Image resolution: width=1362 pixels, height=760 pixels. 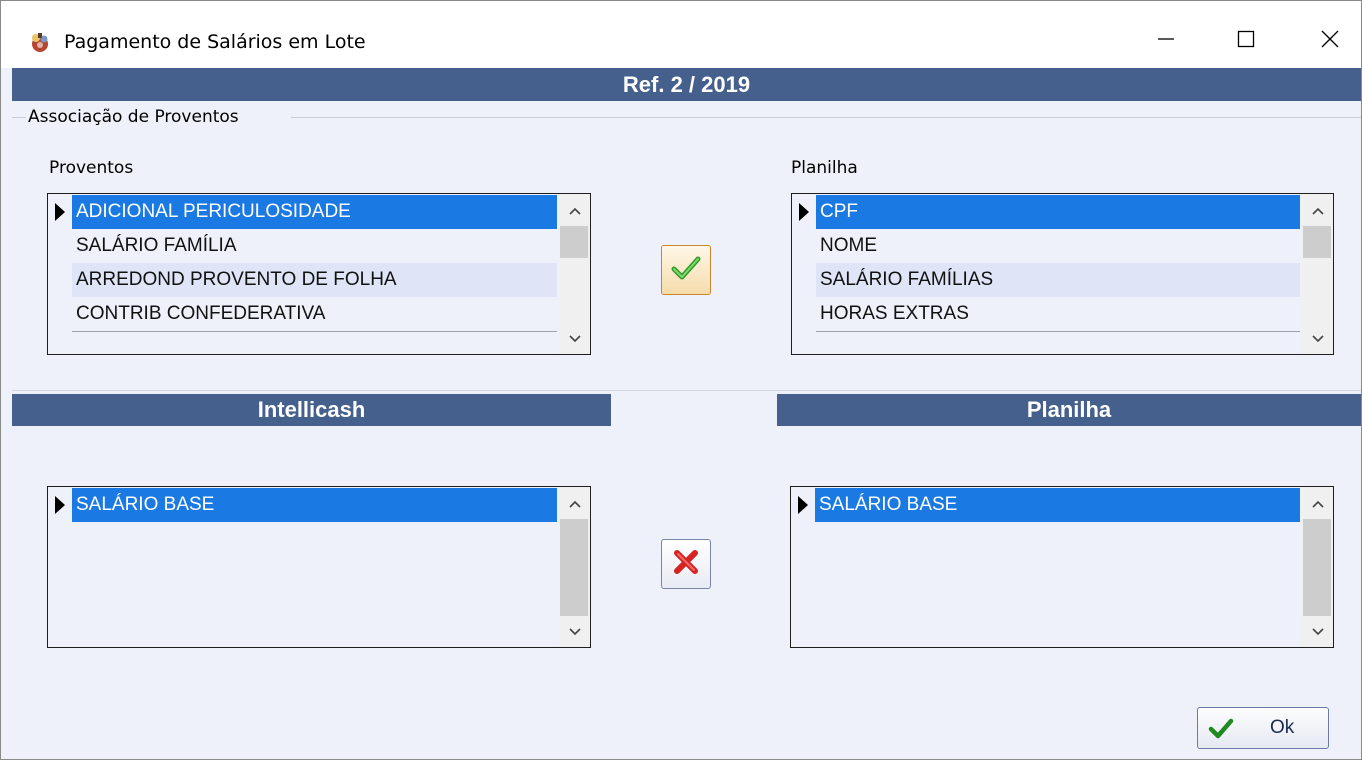 I want to click on group-border-right, so click(x=826, y=117).